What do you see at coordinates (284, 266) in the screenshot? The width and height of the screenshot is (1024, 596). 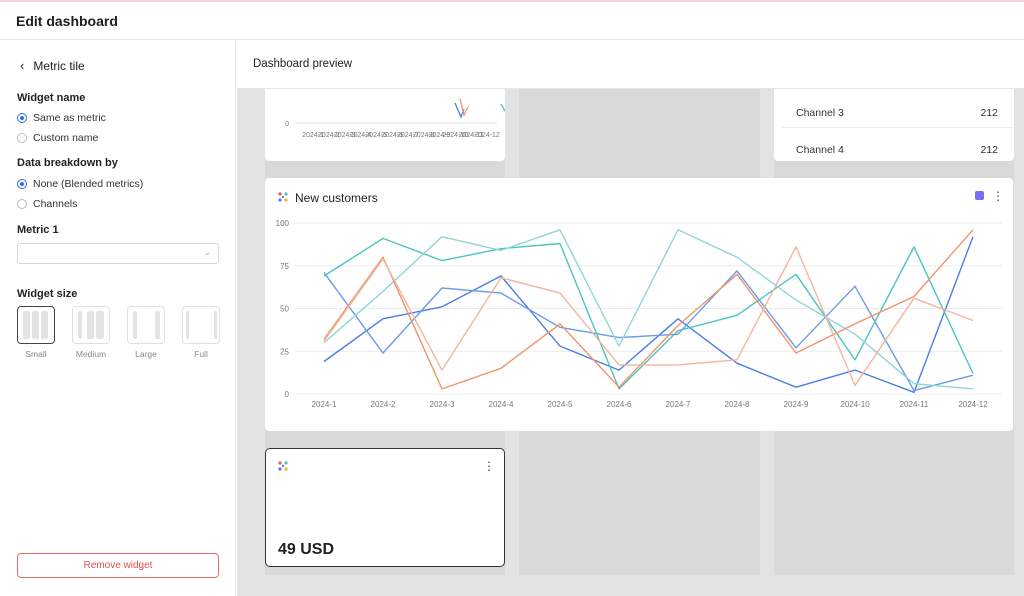 I see `y-tick-label: 75` at bounding box center [284, 266].